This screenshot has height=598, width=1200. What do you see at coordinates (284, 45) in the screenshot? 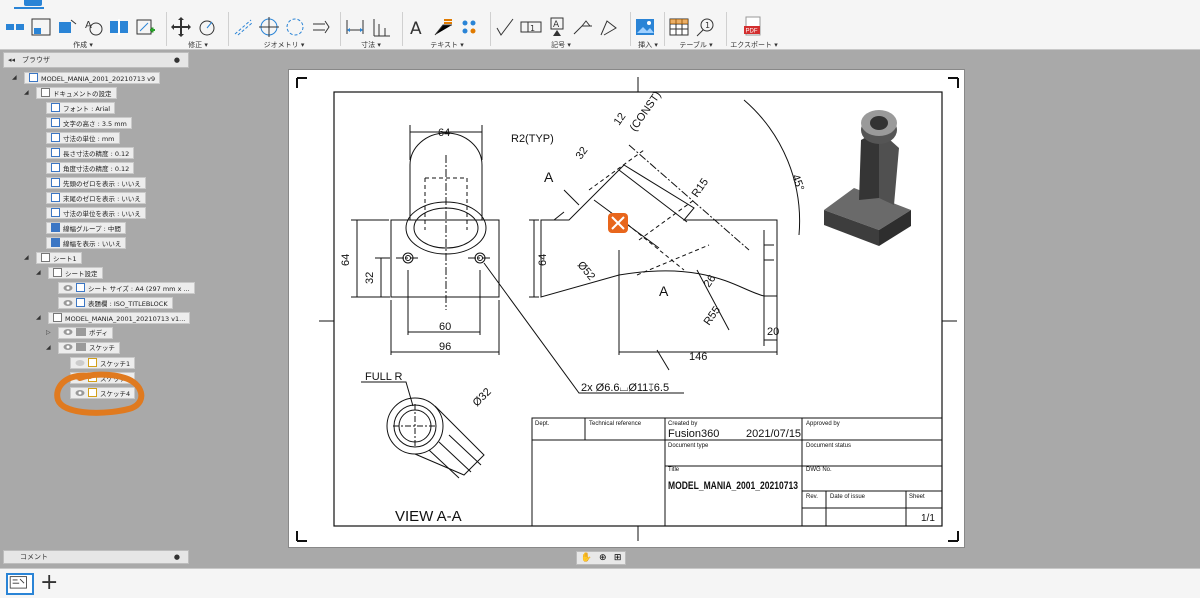
I see `geometry-group-label: ジオメトリ ▾` at bounding box center [284, 45].